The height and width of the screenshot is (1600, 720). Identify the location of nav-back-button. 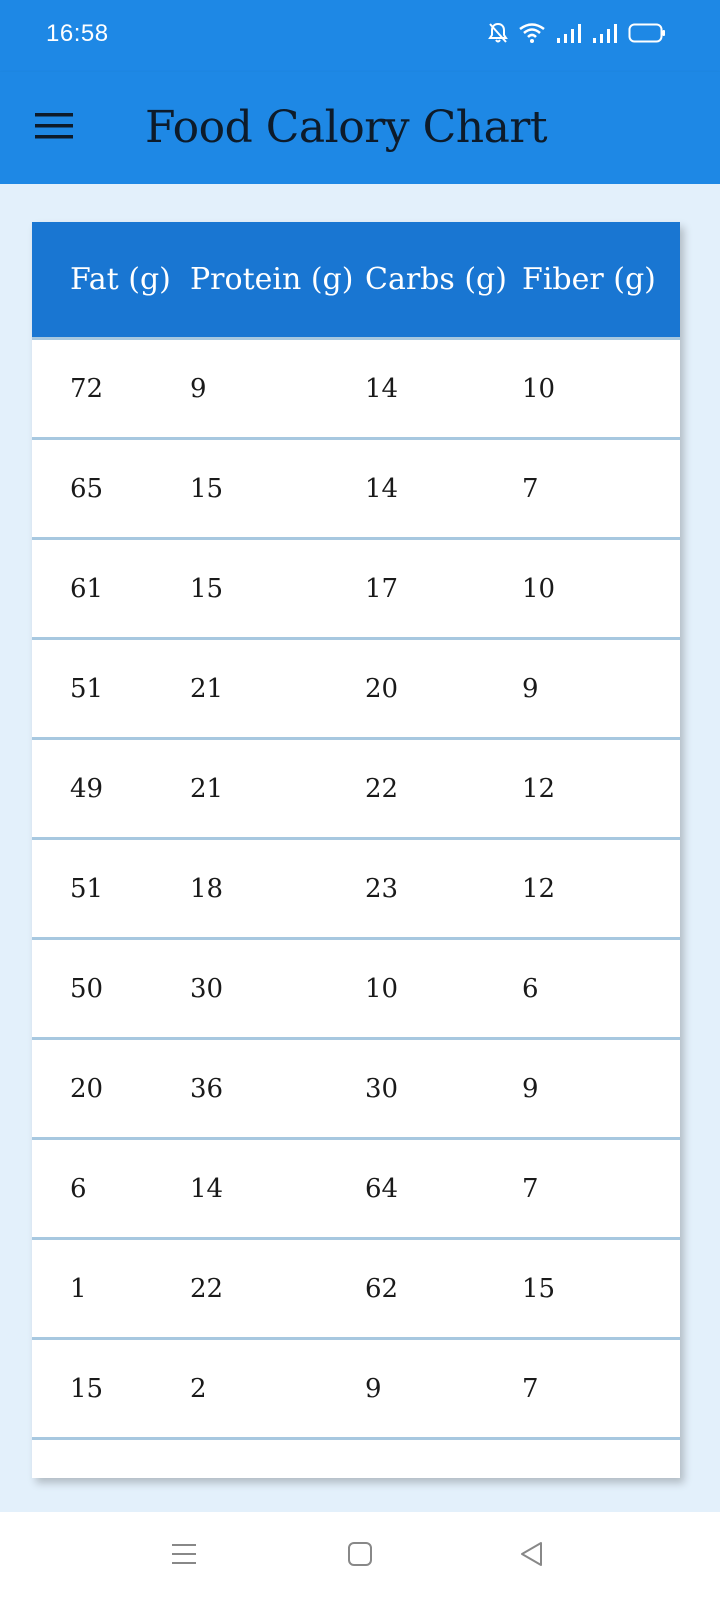
(532, 1556).